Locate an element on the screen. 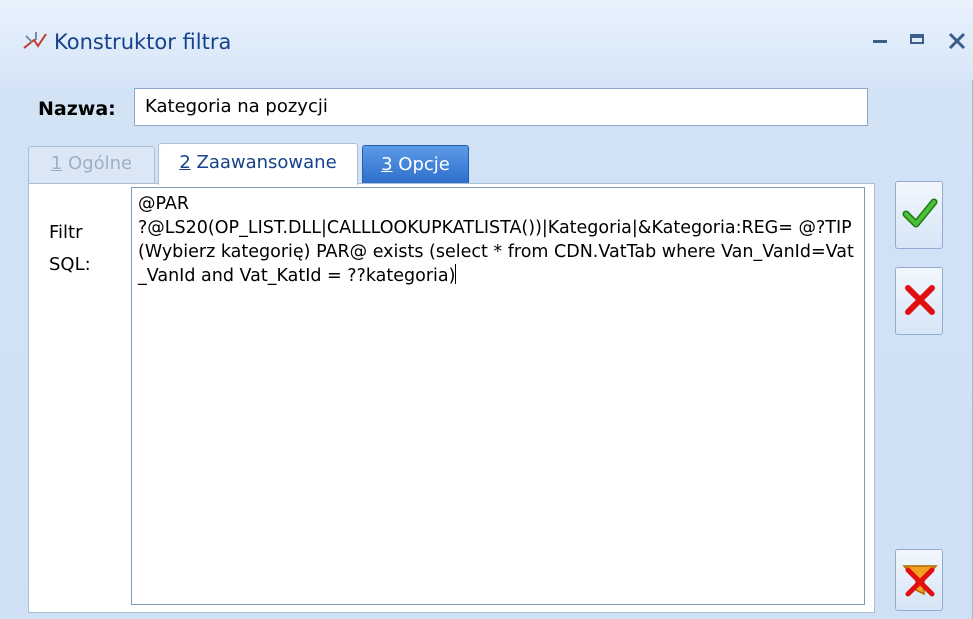 The image size is (973, 619). title-bar: Konstruktor filtra is located at coordinates (486, 40).